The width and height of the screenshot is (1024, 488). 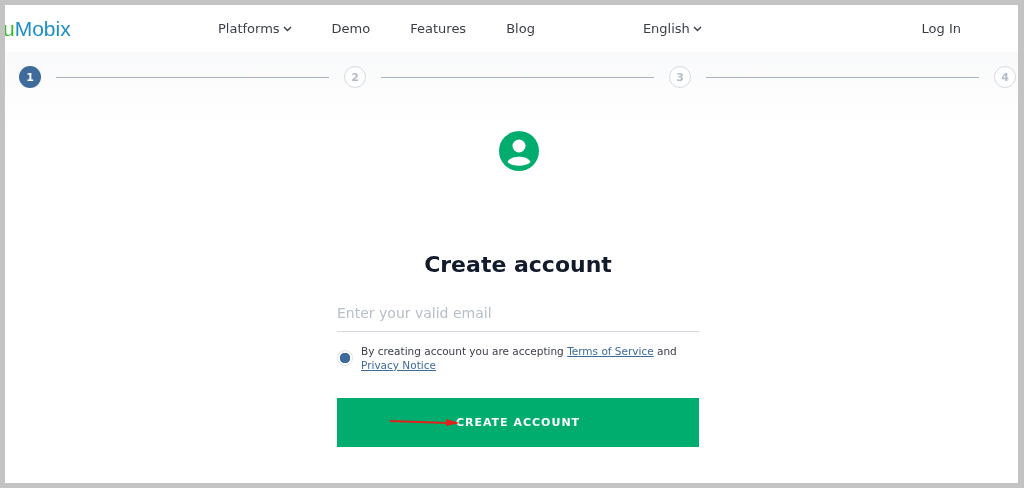 I want to click on login-link: Log In, so click(x=941, y=28).